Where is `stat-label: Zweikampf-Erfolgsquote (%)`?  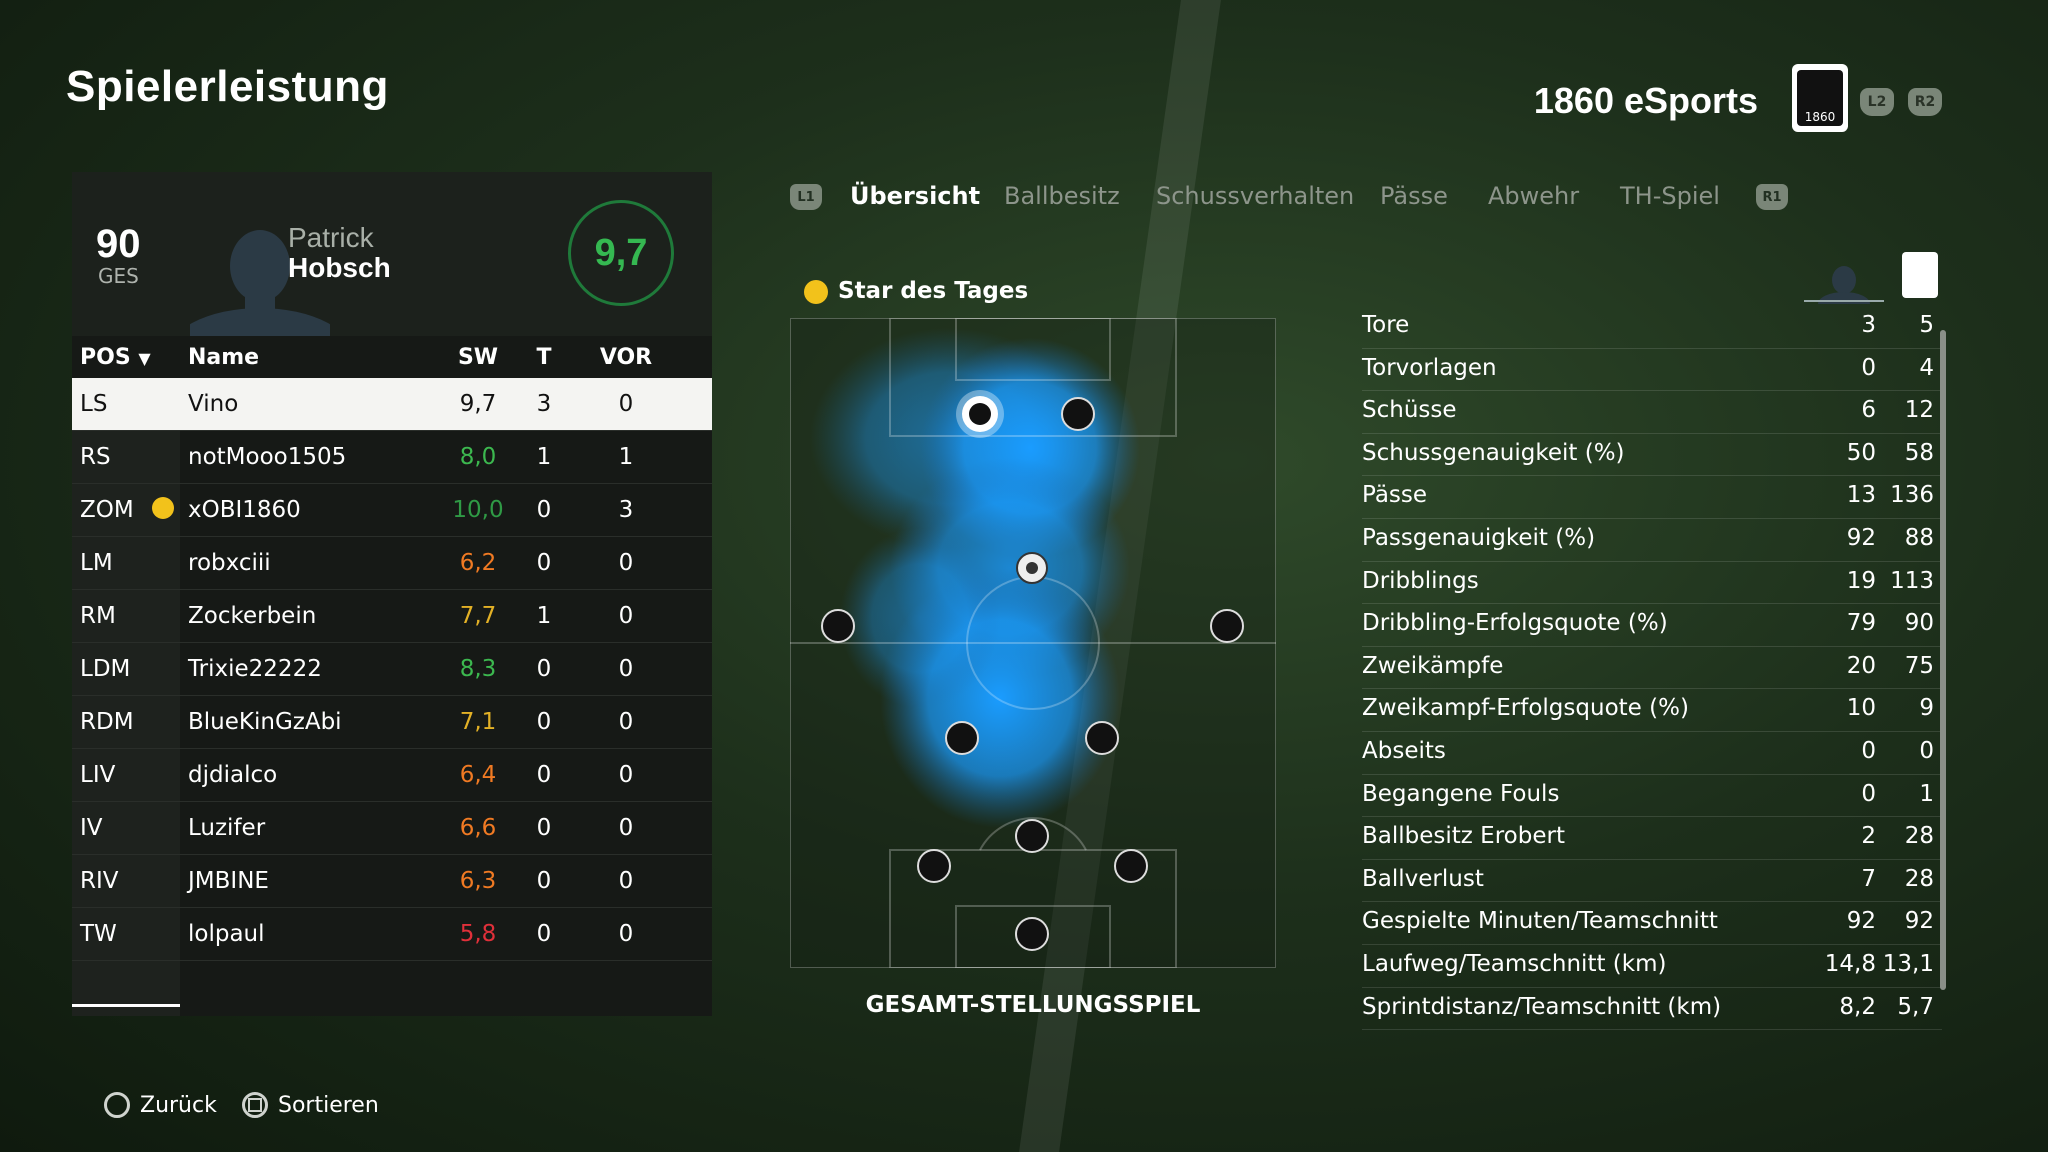 stat-label: Zweikampf-Erfolgsquote (%) is located at coordinates (1525, 708).